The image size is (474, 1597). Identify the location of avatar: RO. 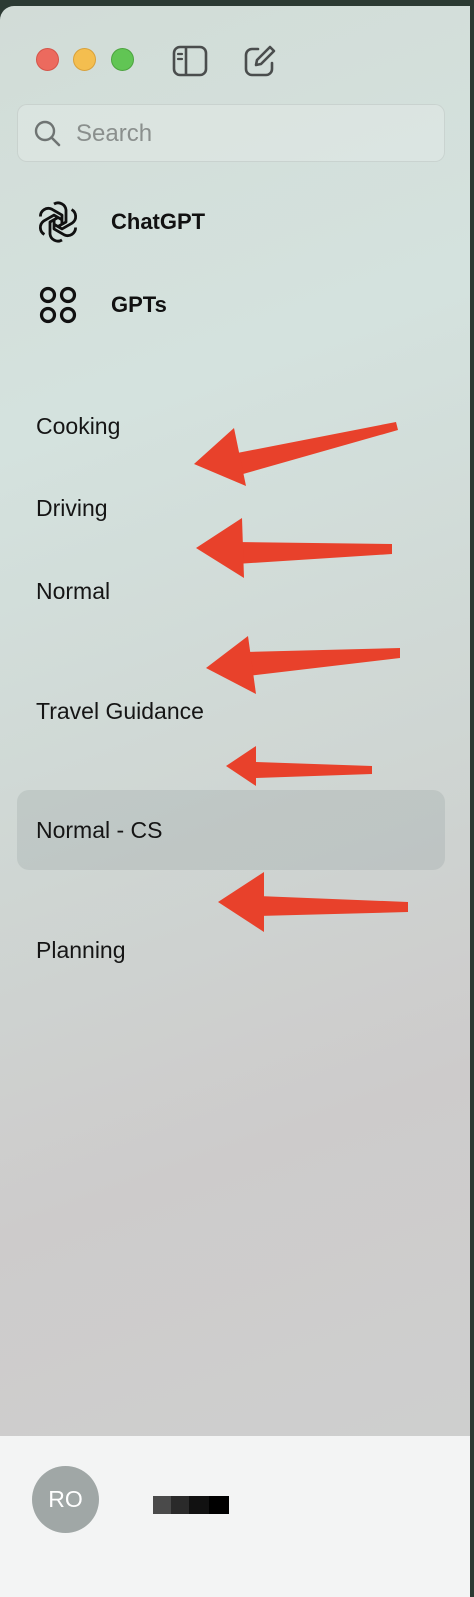
(65, 1499).